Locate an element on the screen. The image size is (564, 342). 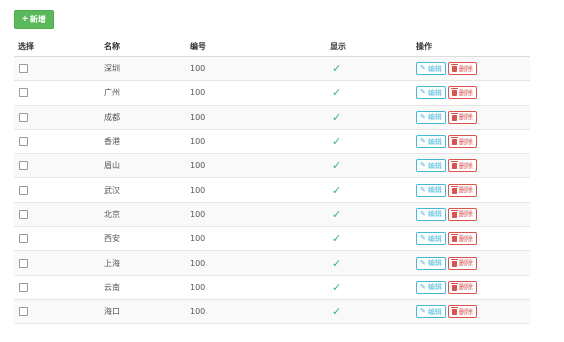
table-row: 香港 100 ✓ ✎ 编辑 删除 is located at coordinates (272, 141).